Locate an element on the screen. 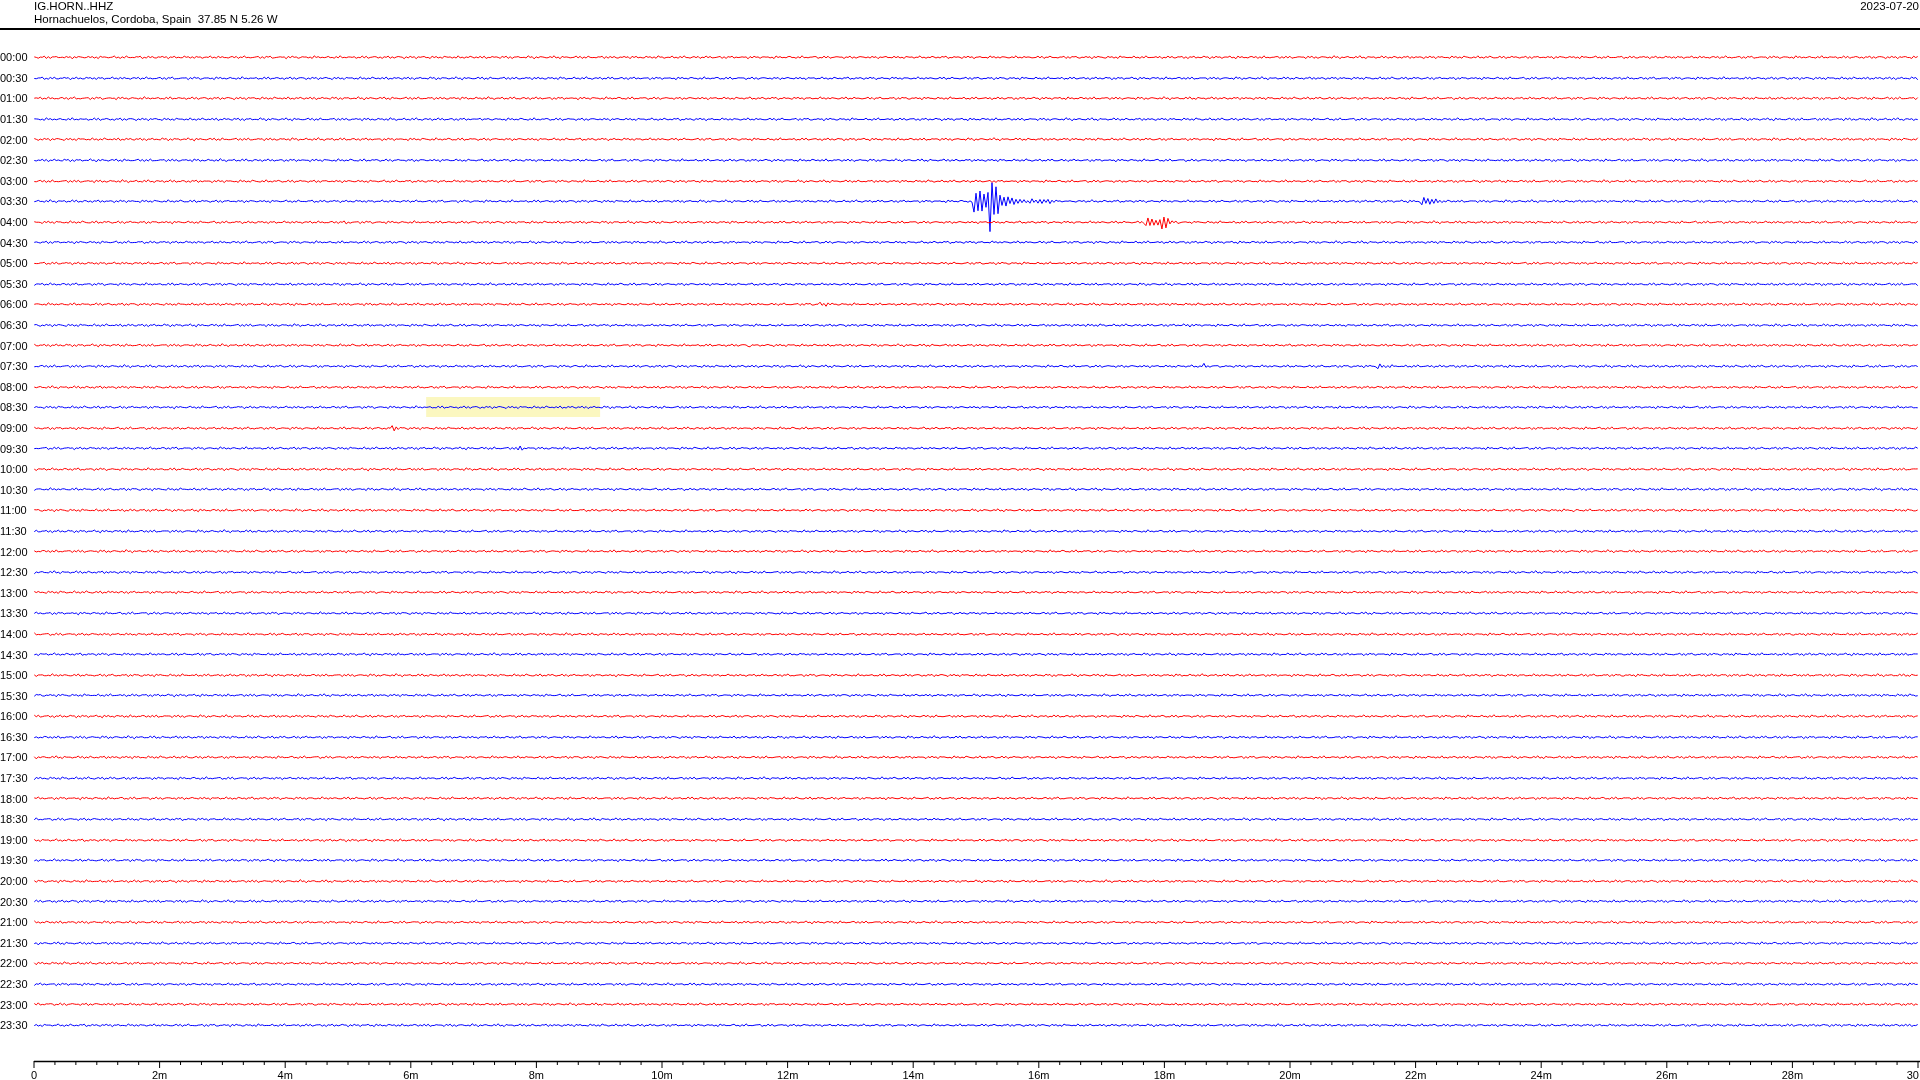 The width and height of the screenshot is (1920, 1080). row-time-label: 21:00 is located at coordinates (14, 922).